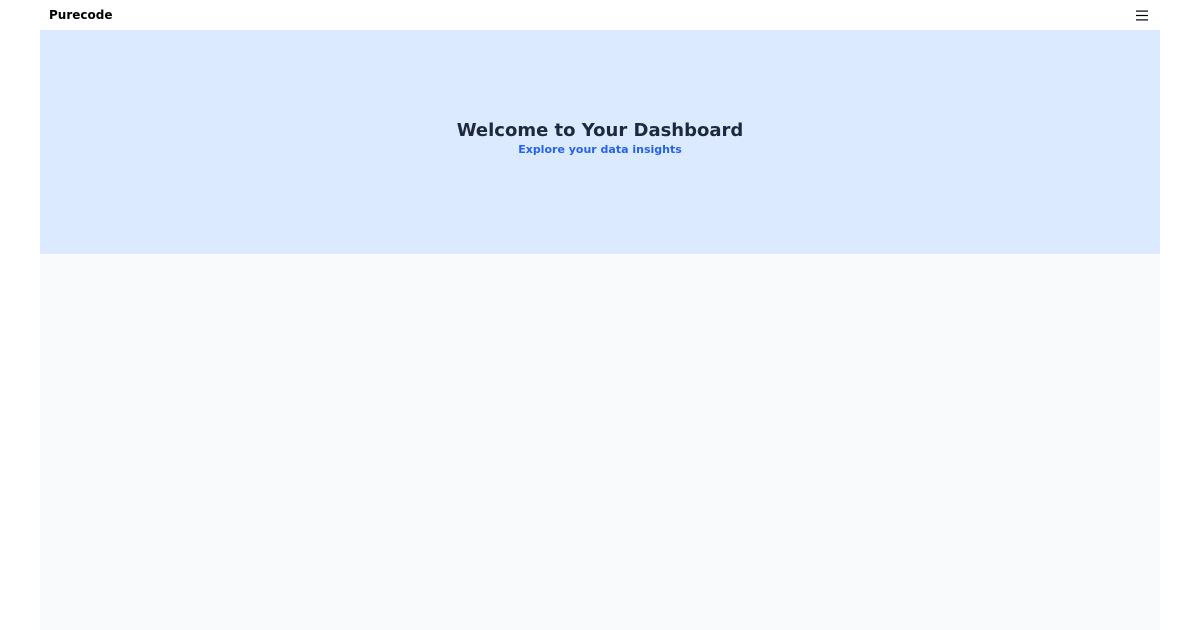  Describe the element at coordinates (80, 15) in the screenshot. I see `brand-logo-text: Purecode` at that location.